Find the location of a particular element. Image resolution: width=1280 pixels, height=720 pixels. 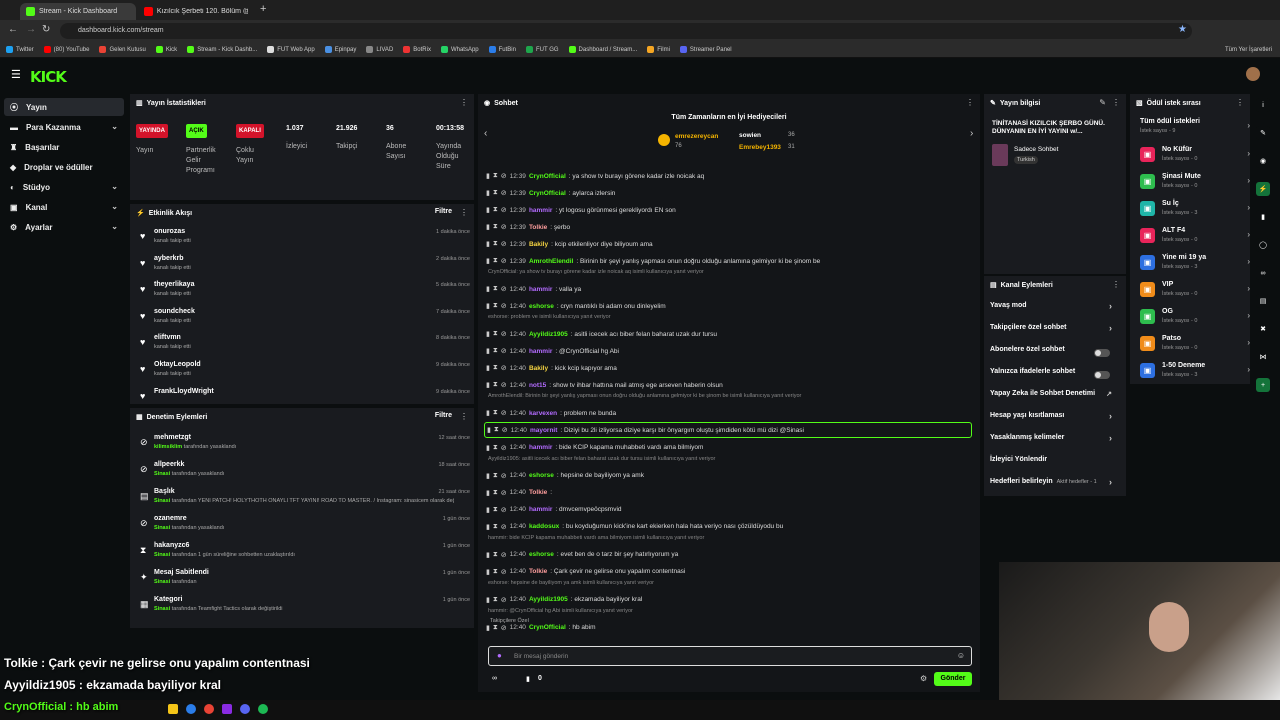

chat-username: AmrothElendil is located at coordinates (551, 261).